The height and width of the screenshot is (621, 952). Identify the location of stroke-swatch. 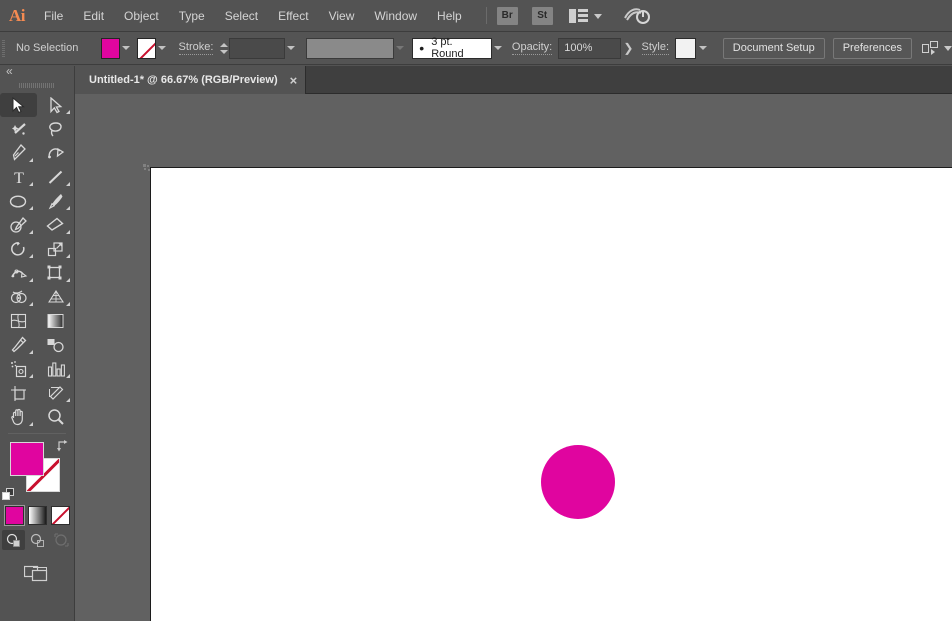
(146, 48).